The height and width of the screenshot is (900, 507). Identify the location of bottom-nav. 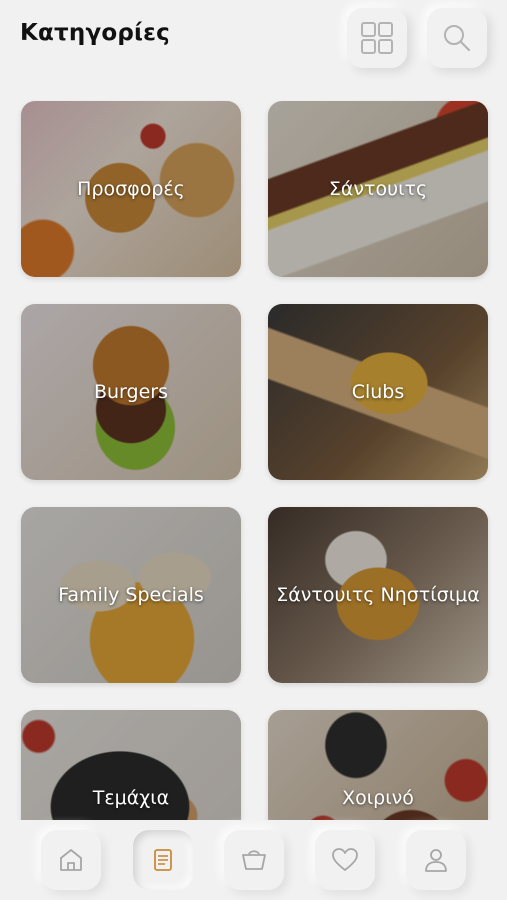
(253, 860).